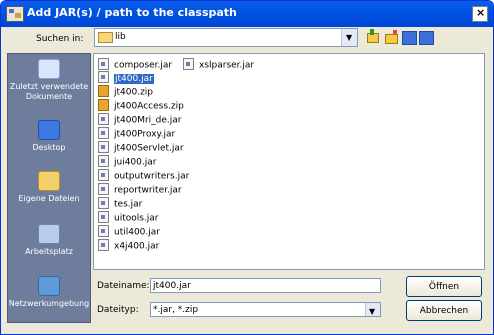 The width and height of the screenshot is (494, 335). Describe the element at coordinates (265, 285) in the screenshot. I see `filename-field: jt400.jar` at that location.